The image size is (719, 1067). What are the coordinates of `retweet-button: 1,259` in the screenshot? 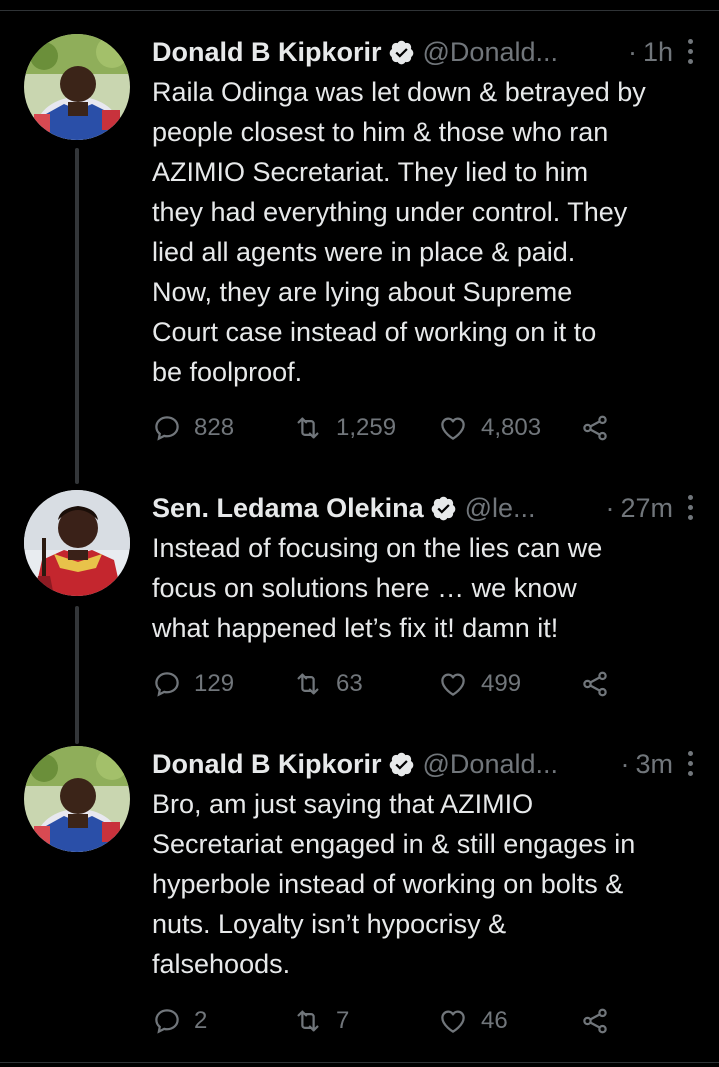 It's located at (344, 428).